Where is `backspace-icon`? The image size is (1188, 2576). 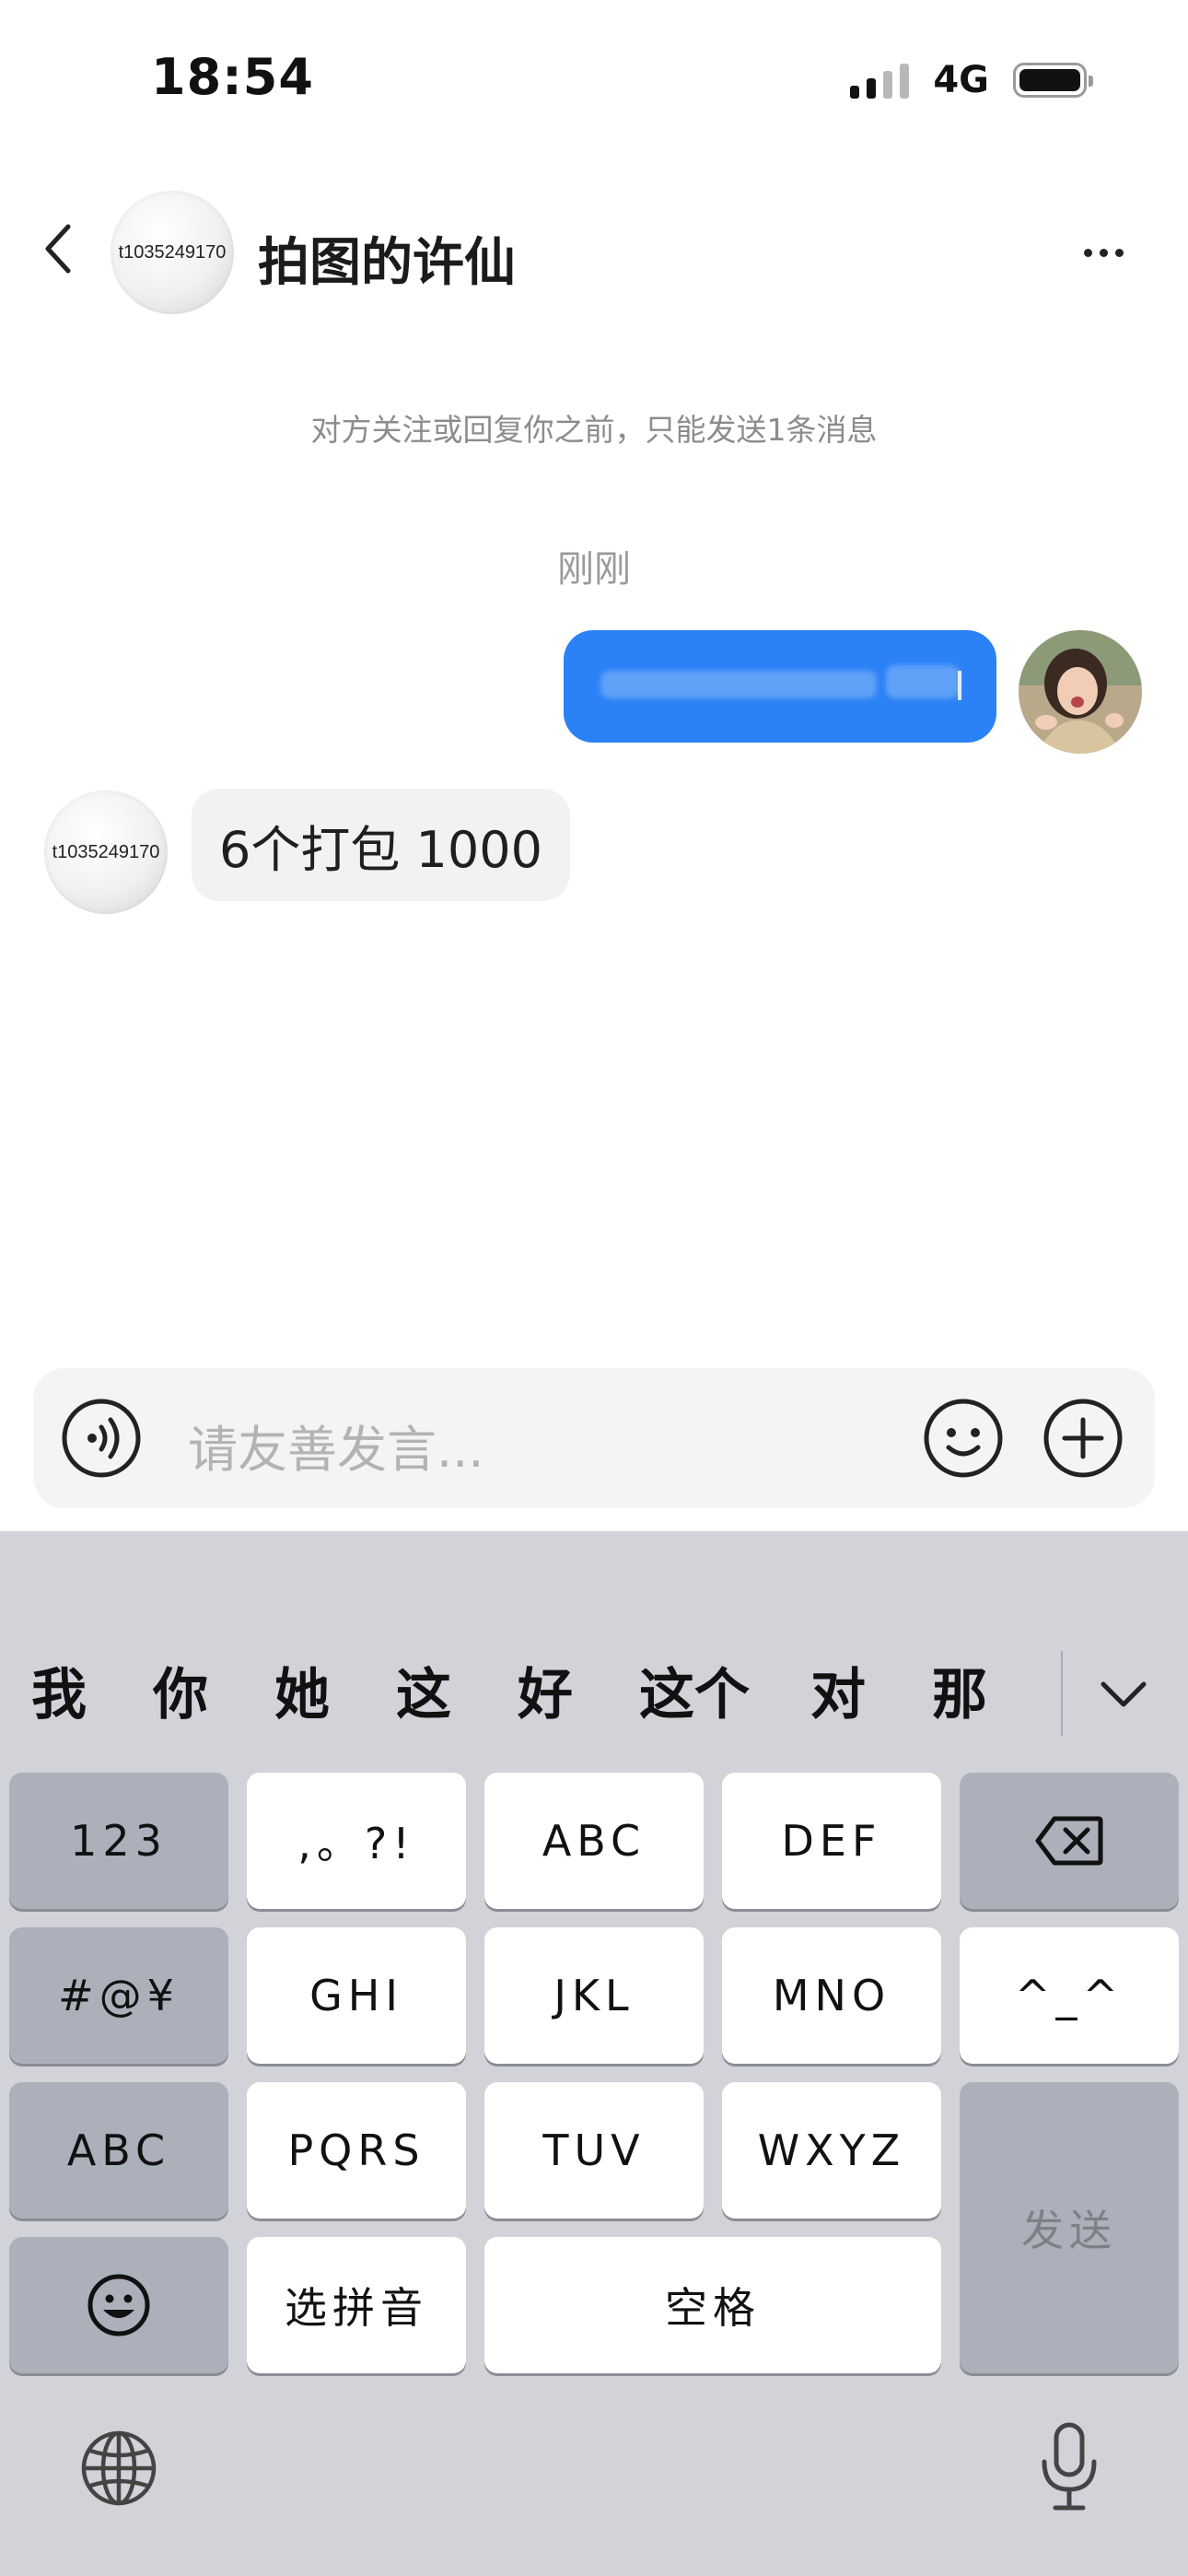
backspace-icon is located at coordinates (1069, 1841).